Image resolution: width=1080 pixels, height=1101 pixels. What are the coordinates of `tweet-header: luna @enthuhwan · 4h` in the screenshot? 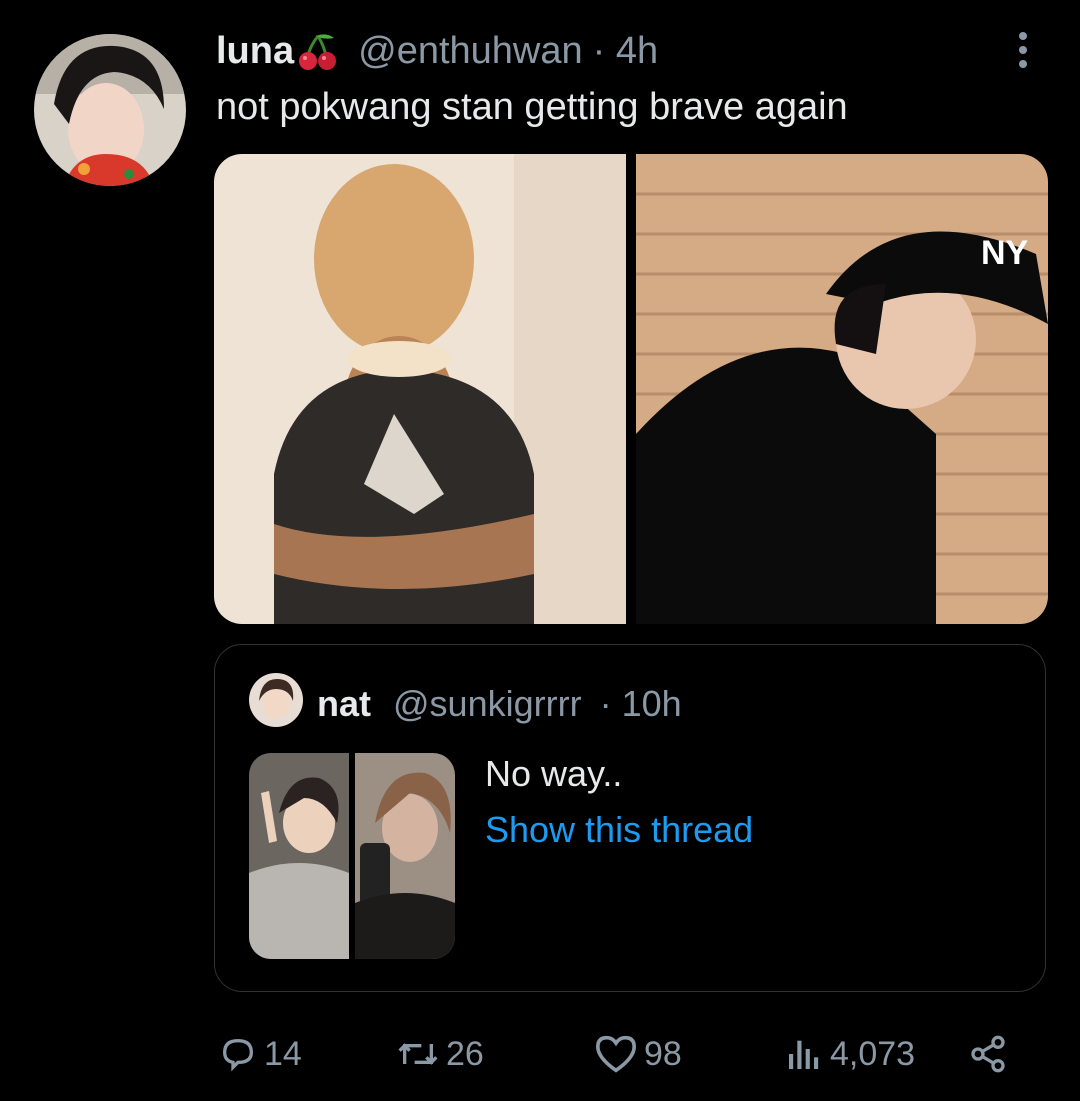 It's located at (437, 51).